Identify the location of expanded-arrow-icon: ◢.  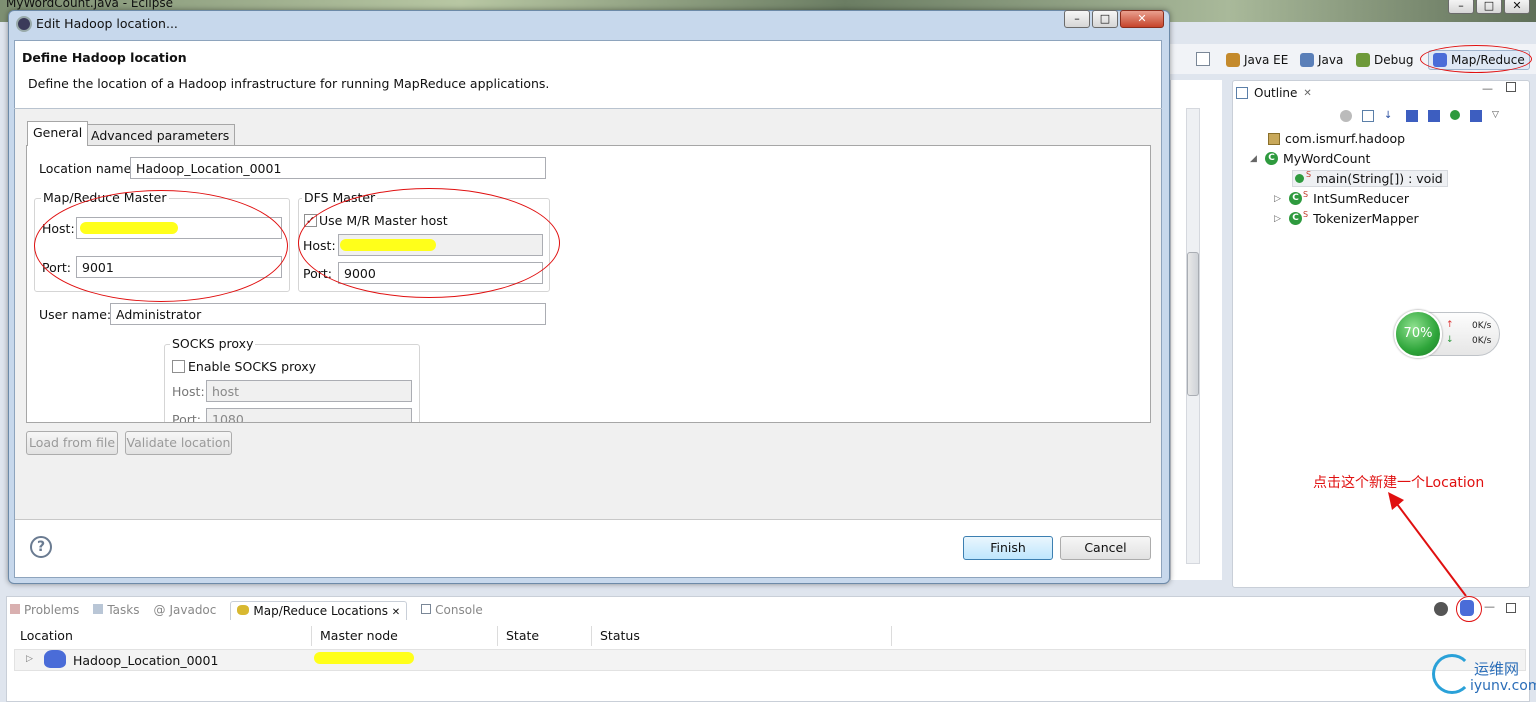
(1255, 159).